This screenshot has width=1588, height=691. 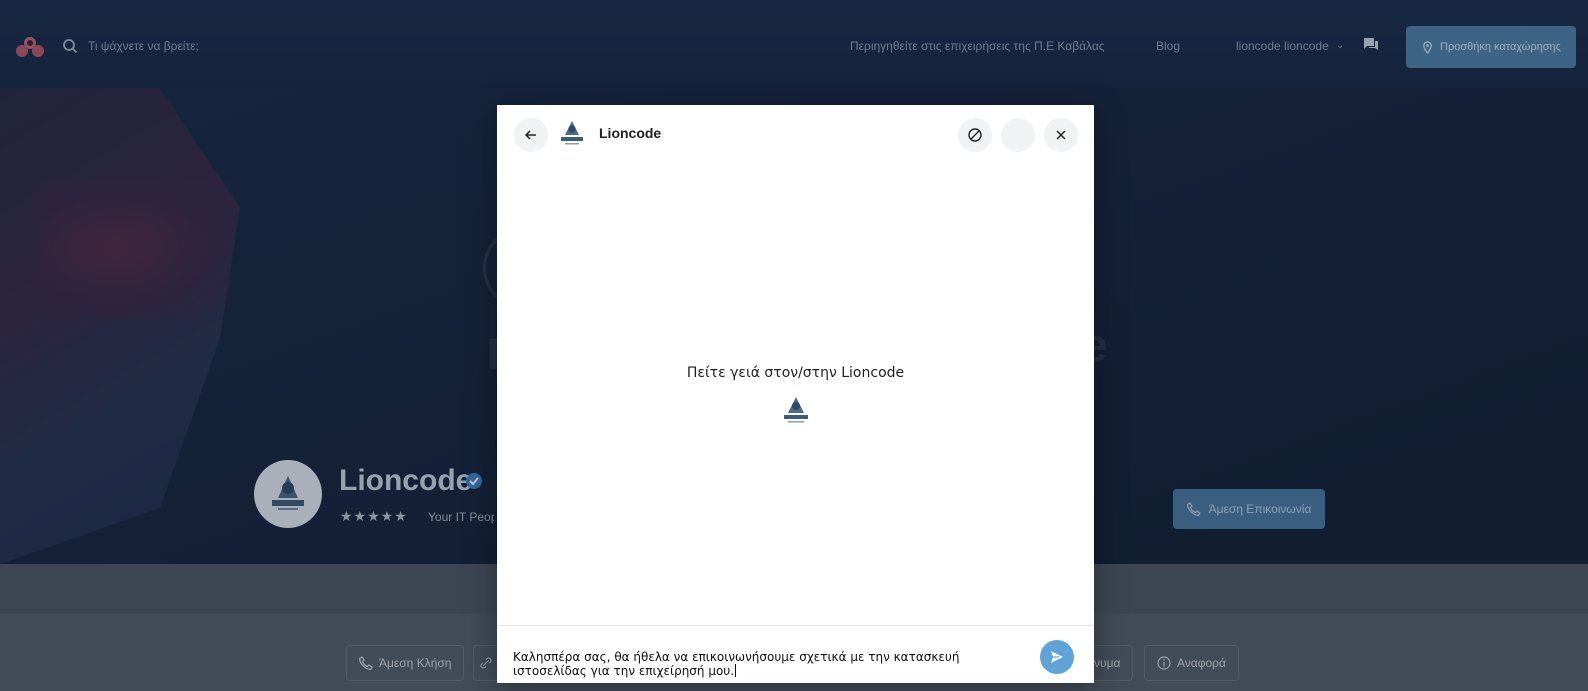 I want to click on options-button, so click(x=1018, y=135).